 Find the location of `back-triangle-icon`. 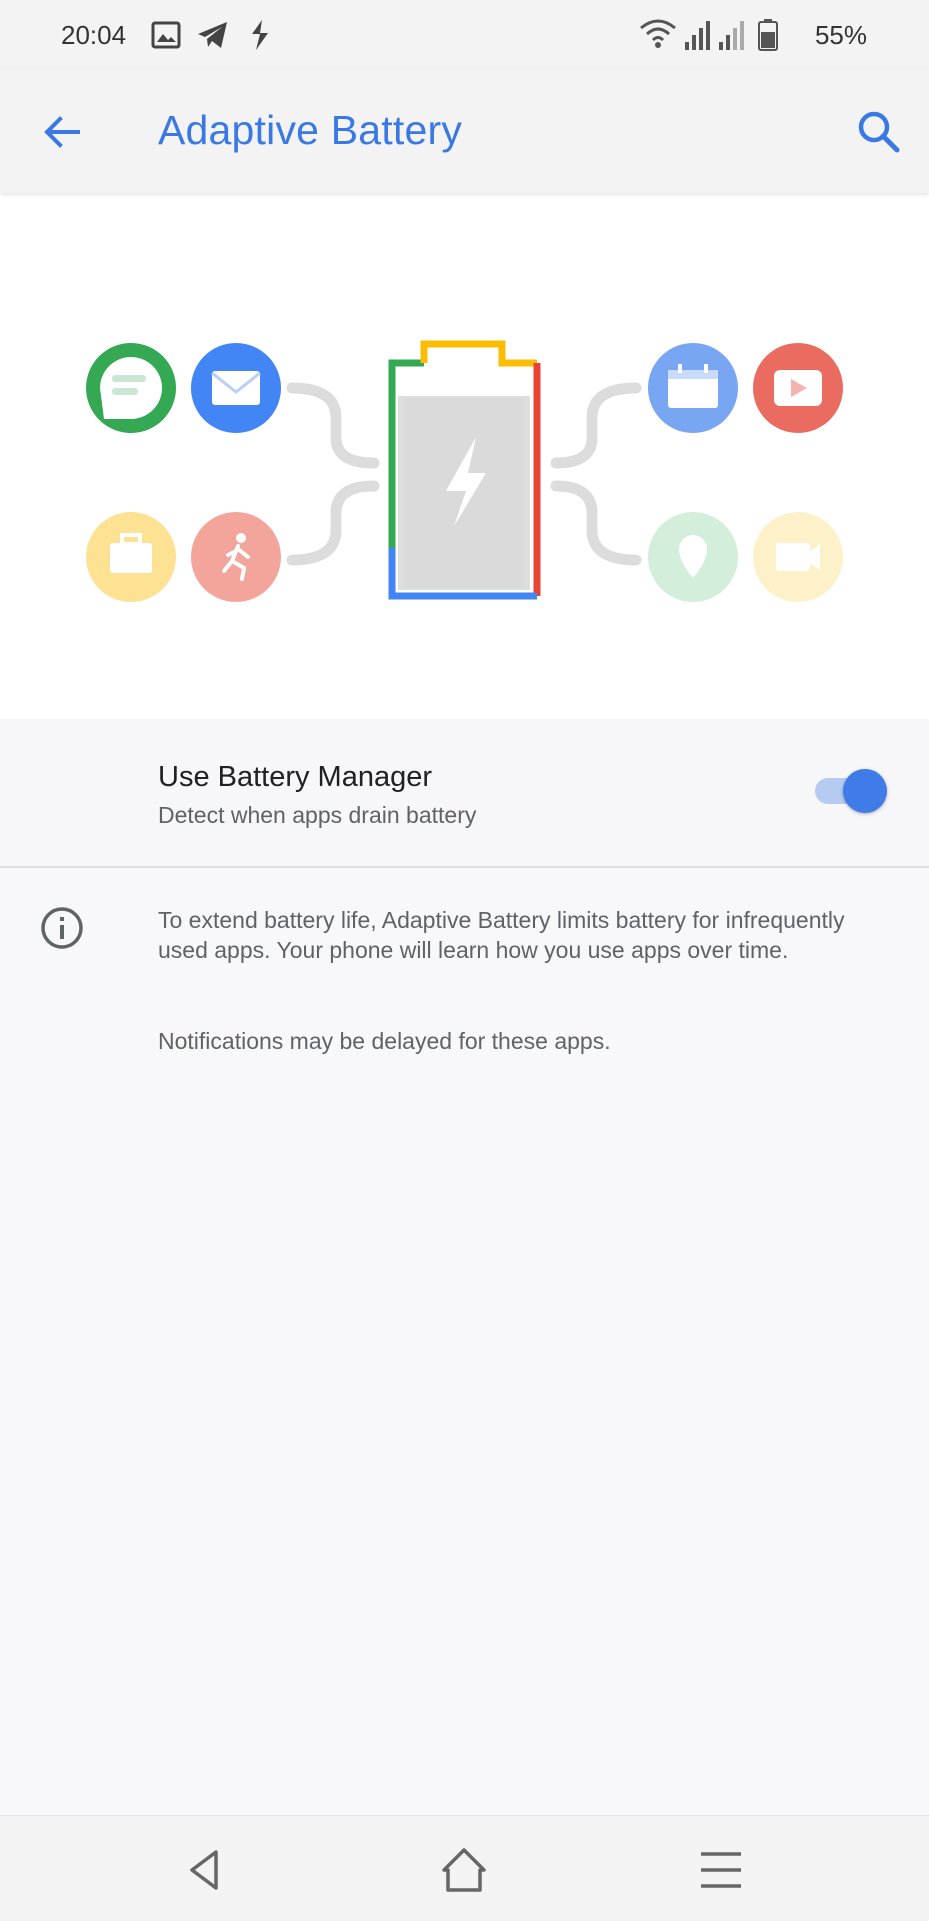

back-triangle-icon is located at coordinates (204, 1870).